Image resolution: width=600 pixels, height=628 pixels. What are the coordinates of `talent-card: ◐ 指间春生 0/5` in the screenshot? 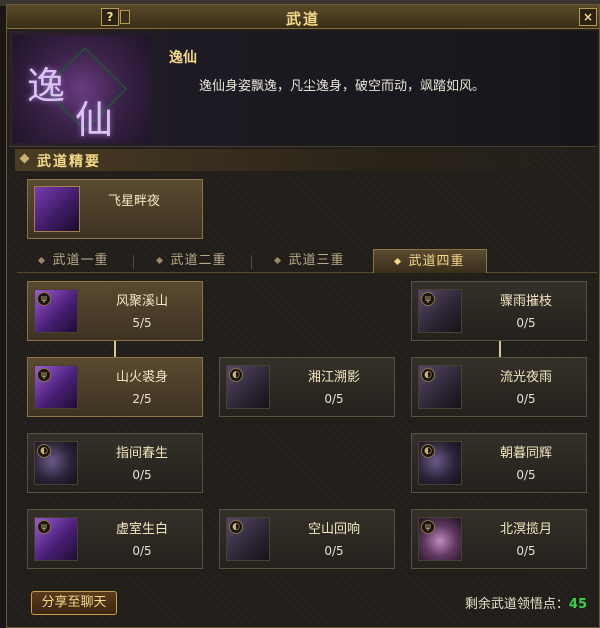 It's located at (115, 463).